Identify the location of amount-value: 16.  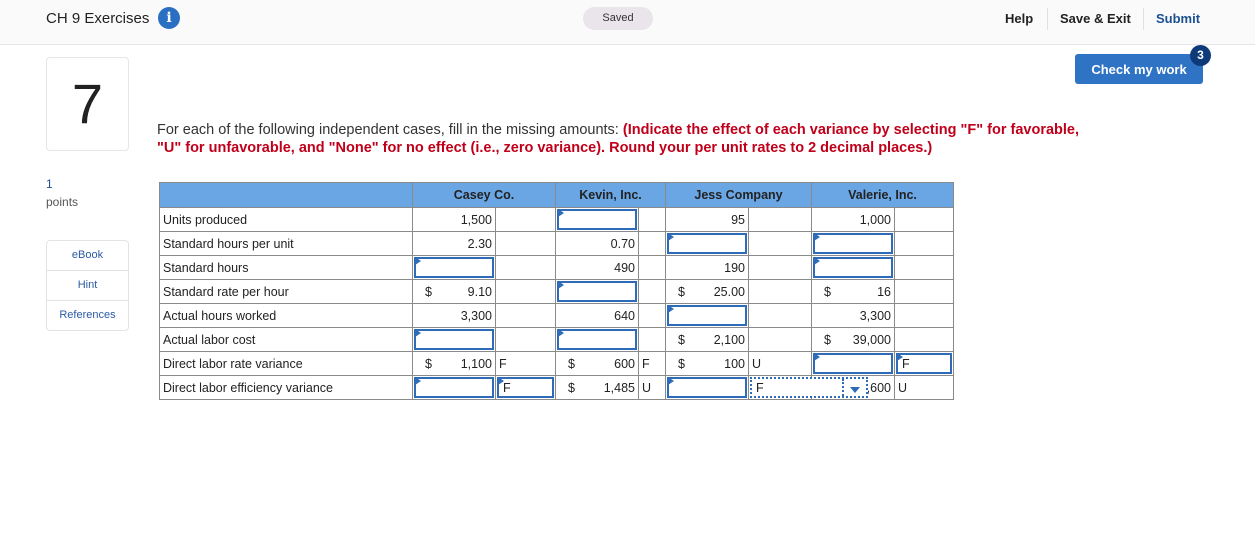
(884, 291).